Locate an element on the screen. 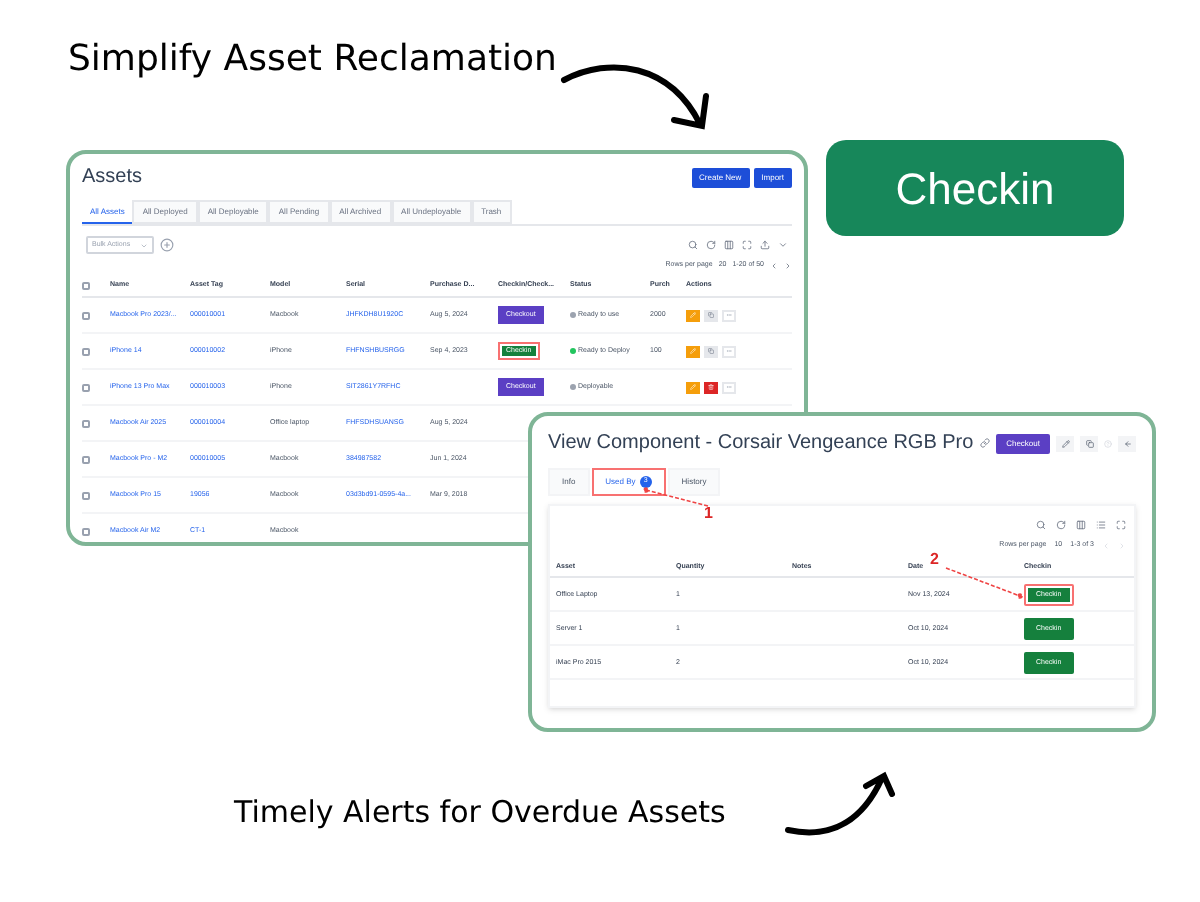  checkin-button: Checkin is located at coordinates (975, 188).